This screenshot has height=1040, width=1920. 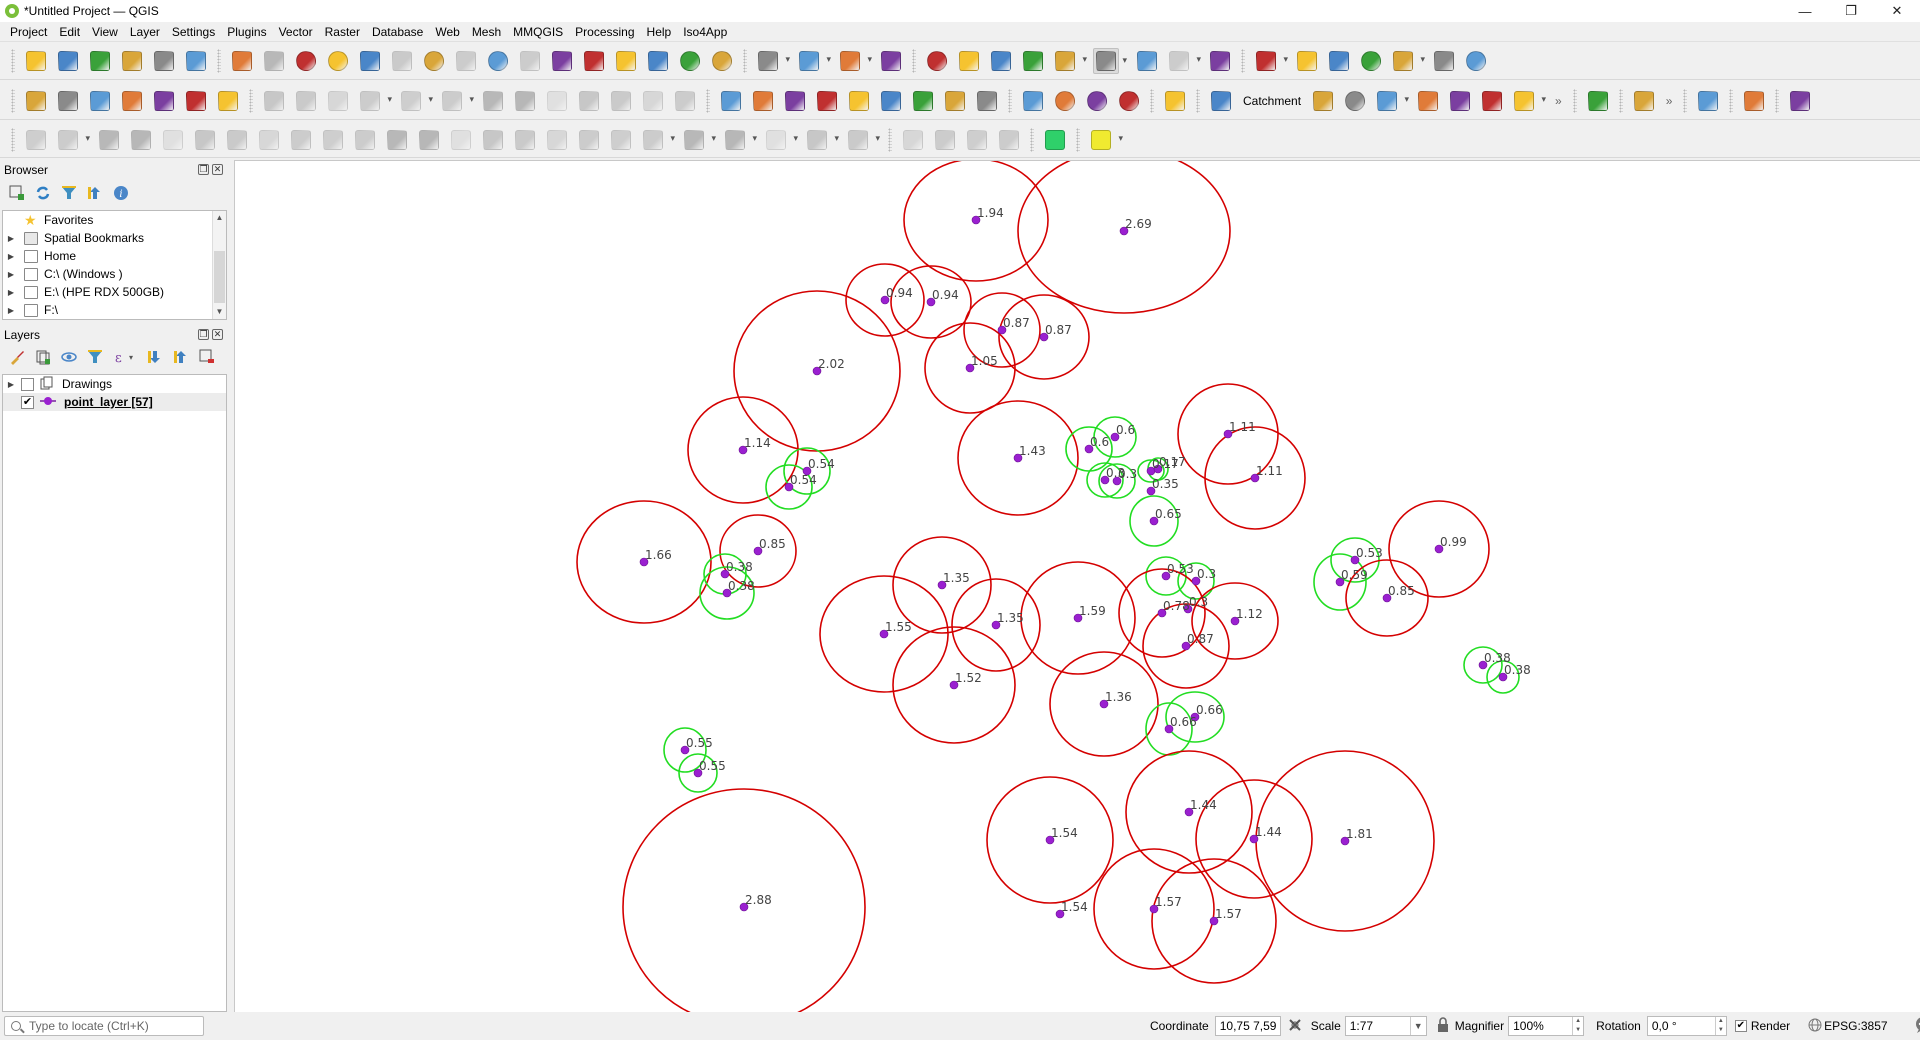 I want to click on vertex-tool-button, so click(x=456, y=101).